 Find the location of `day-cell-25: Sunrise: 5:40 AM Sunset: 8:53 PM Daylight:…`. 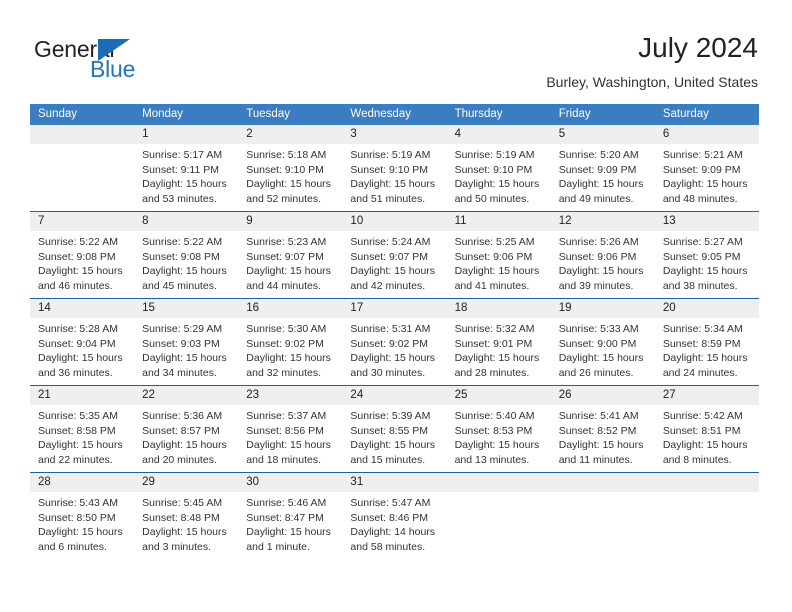

day-cell-25: Sunrise: 5:40 AM Sunset: 8:53 PM Daylight:… is located at coordinates (499, 438).